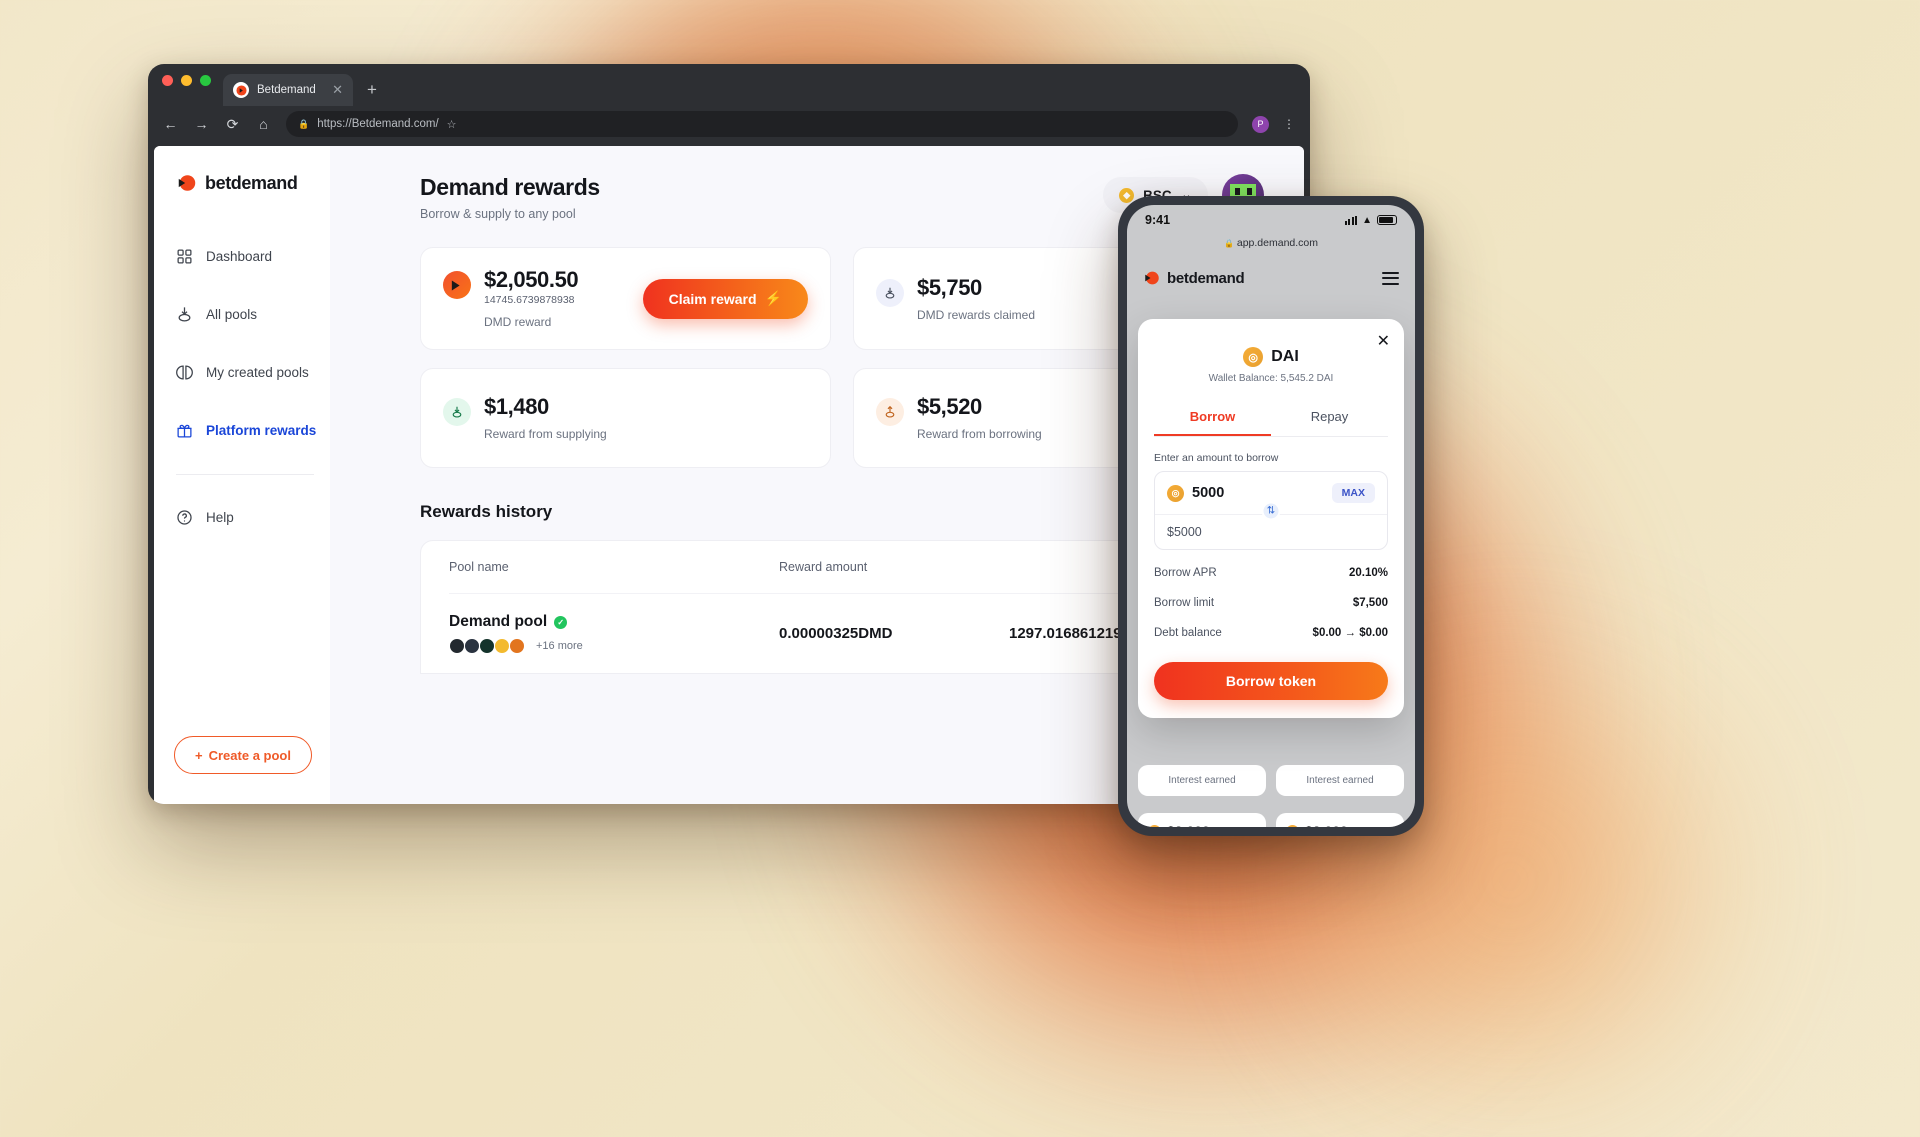 This screenshot has width=1920, height=1137. What do you see at coordinates (241, 90) in the screenshot?
I see `tab-favicon-icon` at bounding box center [241, 90].